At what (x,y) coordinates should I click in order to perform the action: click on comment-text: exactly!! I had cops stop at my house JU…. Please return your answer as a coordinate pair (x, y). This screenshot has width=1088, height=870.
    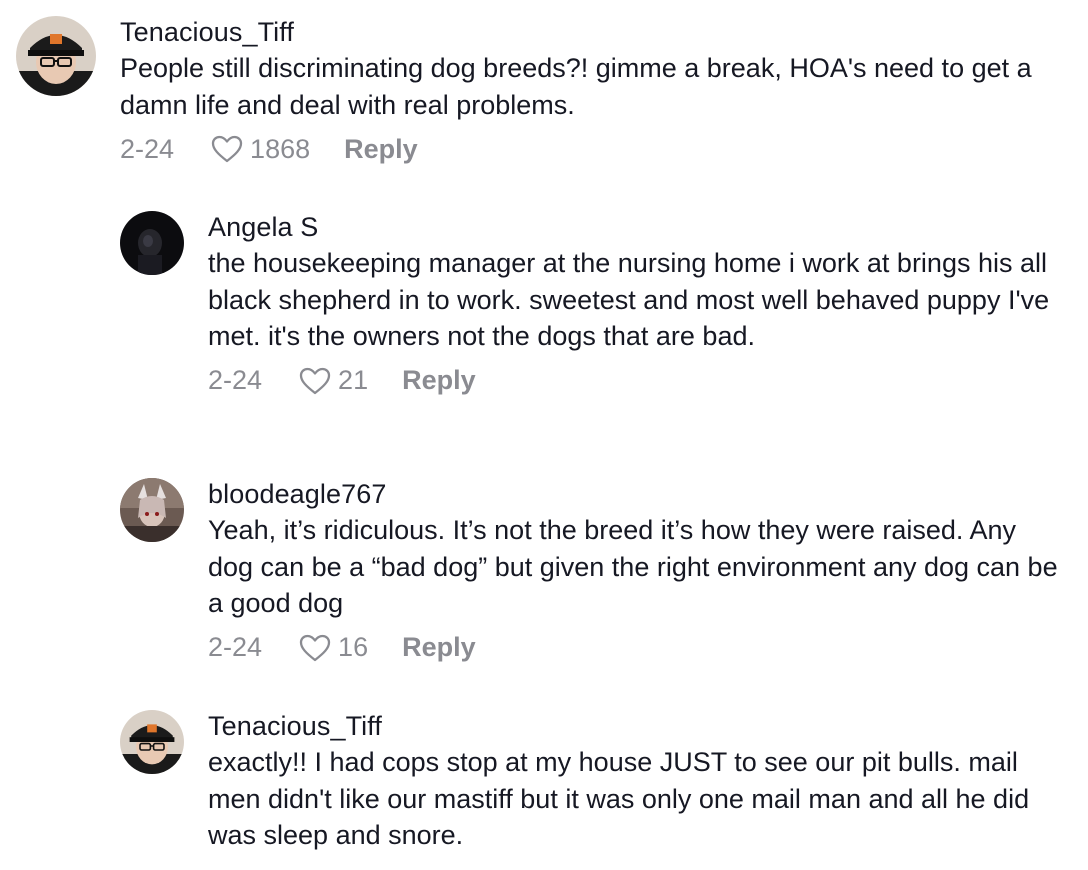
    Looking at the image, I should click on (619, 798).